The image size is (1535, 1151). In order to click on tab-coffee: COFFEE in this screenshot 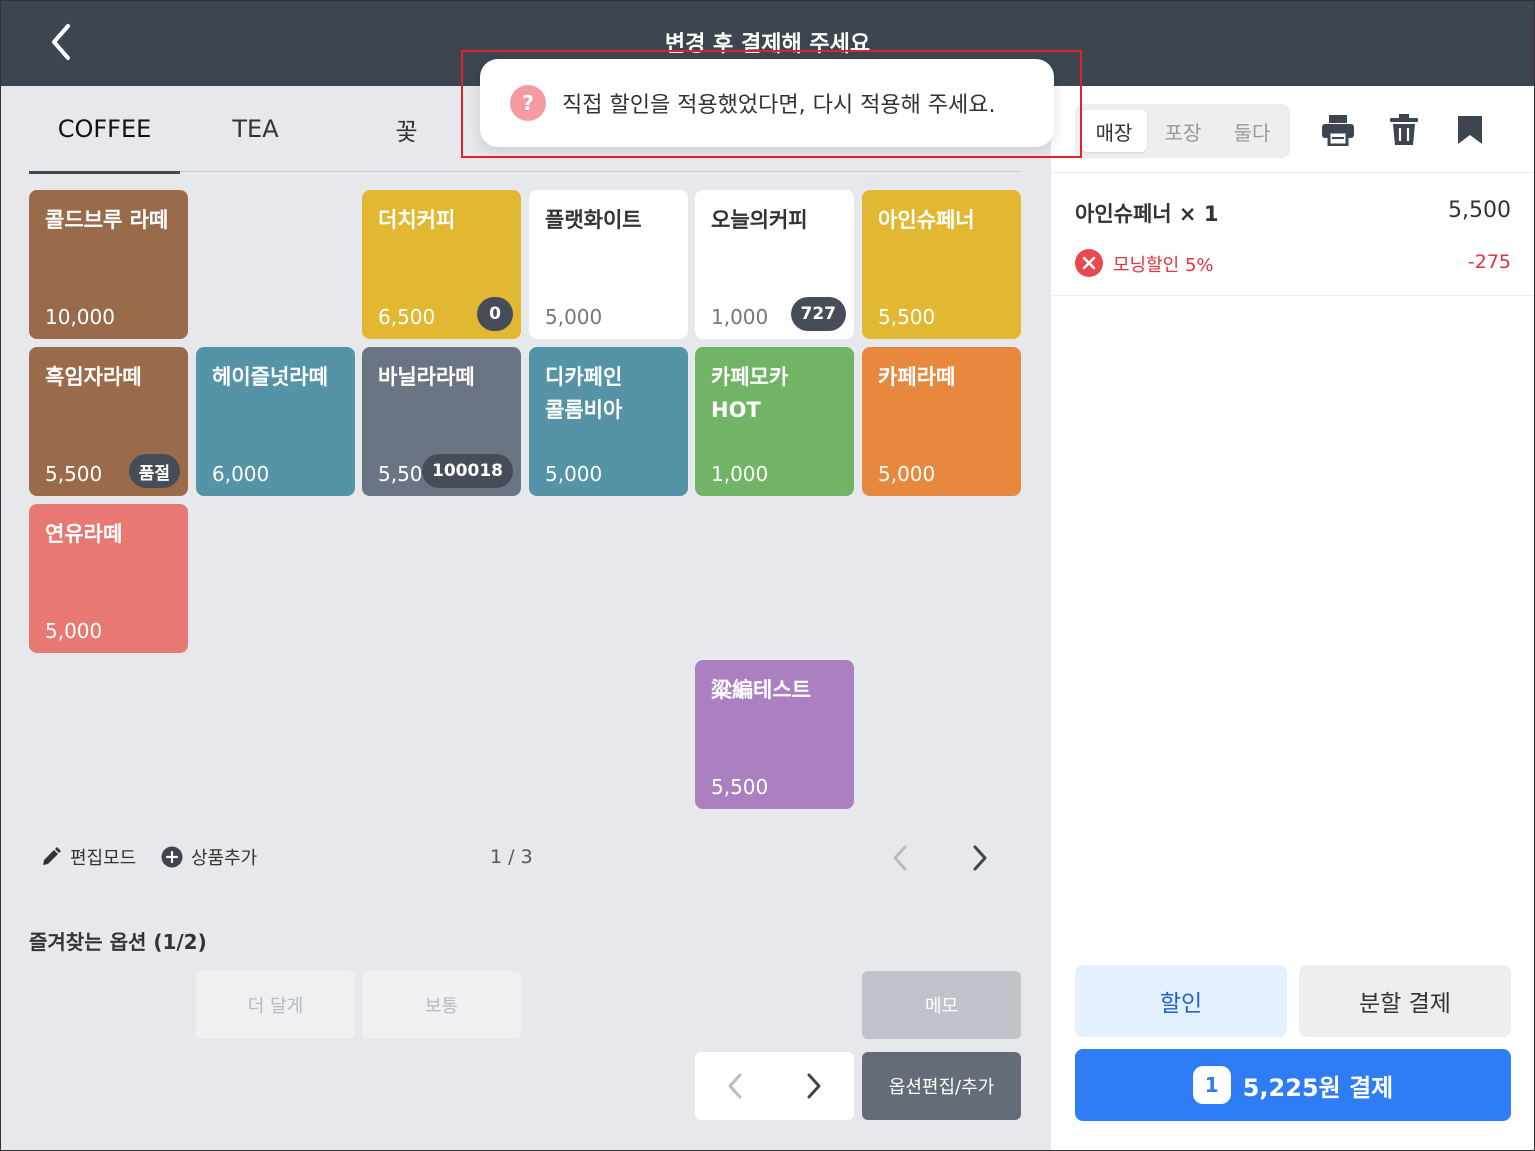, I will do `click(104, 130)`.